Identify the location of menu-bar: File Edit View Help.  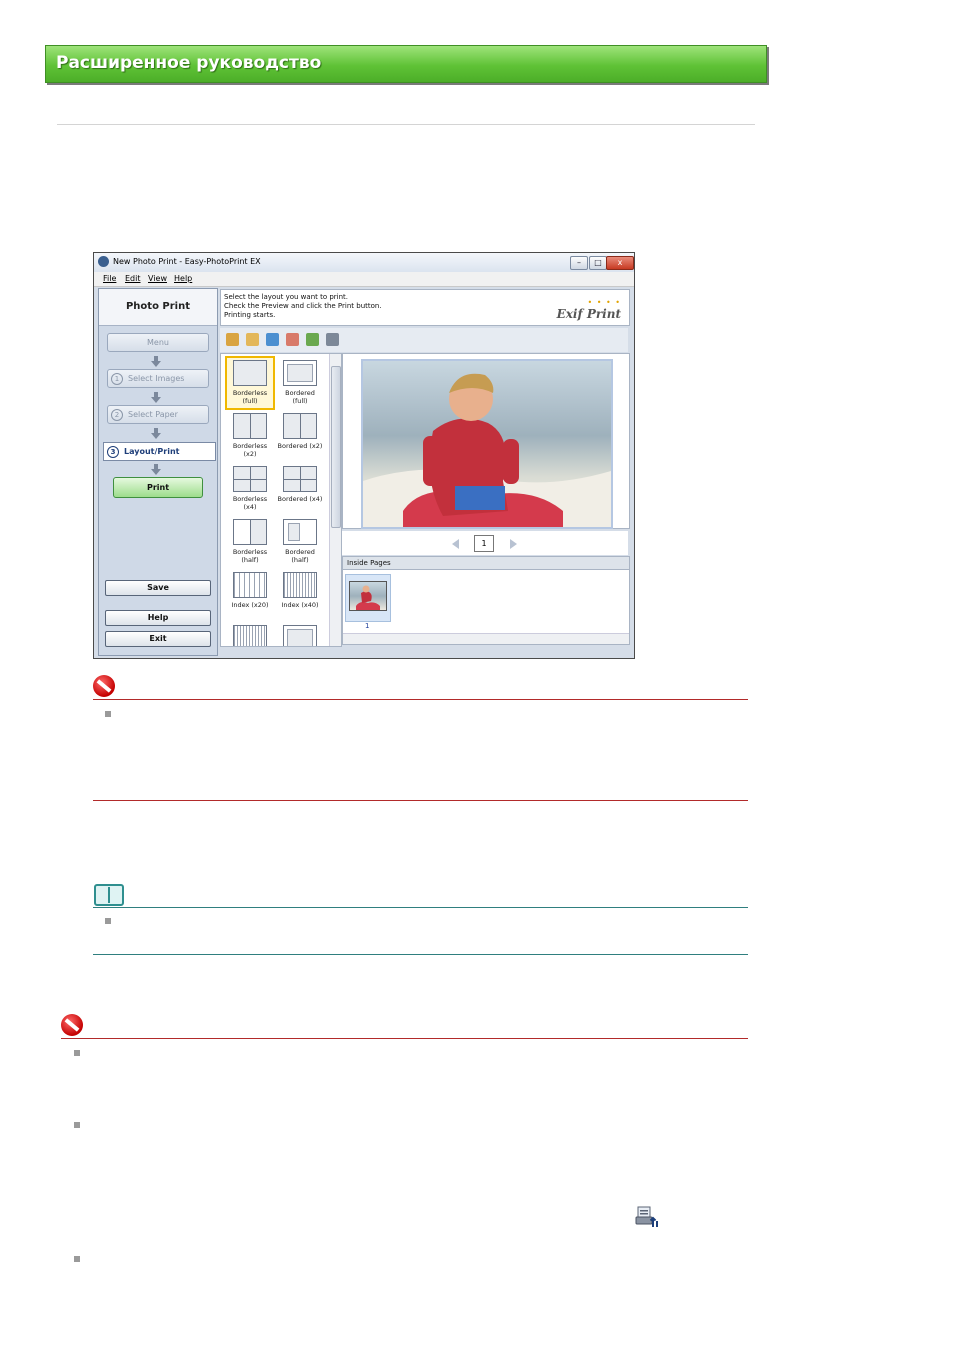
(364, 279).